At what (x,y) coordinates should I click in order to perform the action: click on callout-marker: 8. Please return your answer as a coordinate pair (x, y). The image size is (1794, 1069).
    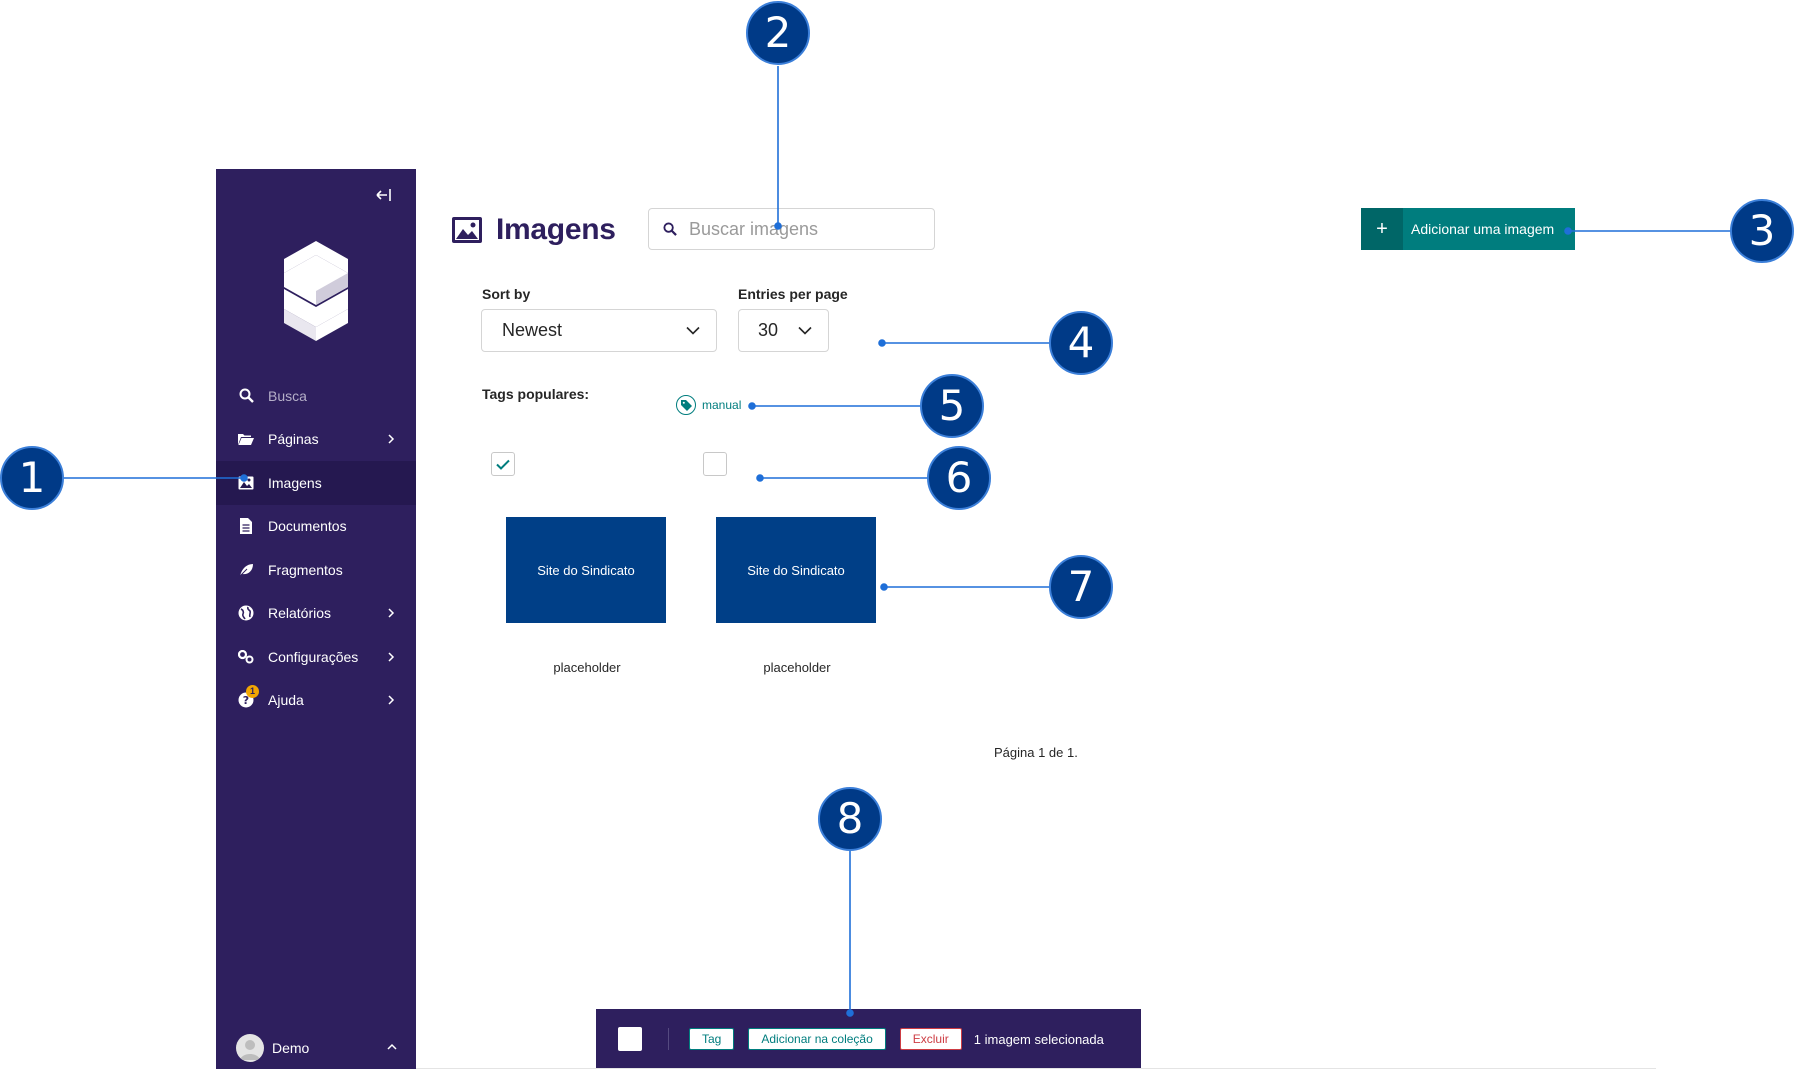
    Looking at the image, I should click on (850, 819).